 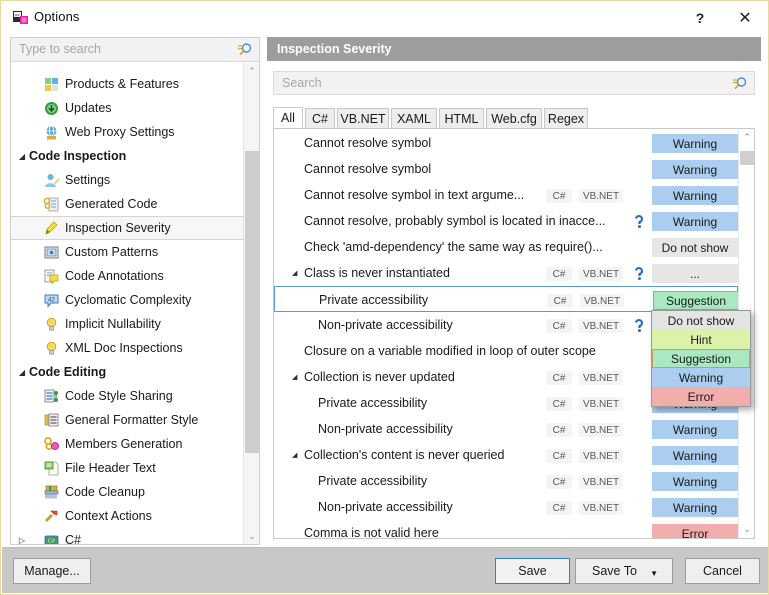 What do you see at coordinates (127, 348) in the screenshot?
I see `sidebar-item-xml-doc-inspections: XML Doc Inspections` at bounding box center [127, 348].